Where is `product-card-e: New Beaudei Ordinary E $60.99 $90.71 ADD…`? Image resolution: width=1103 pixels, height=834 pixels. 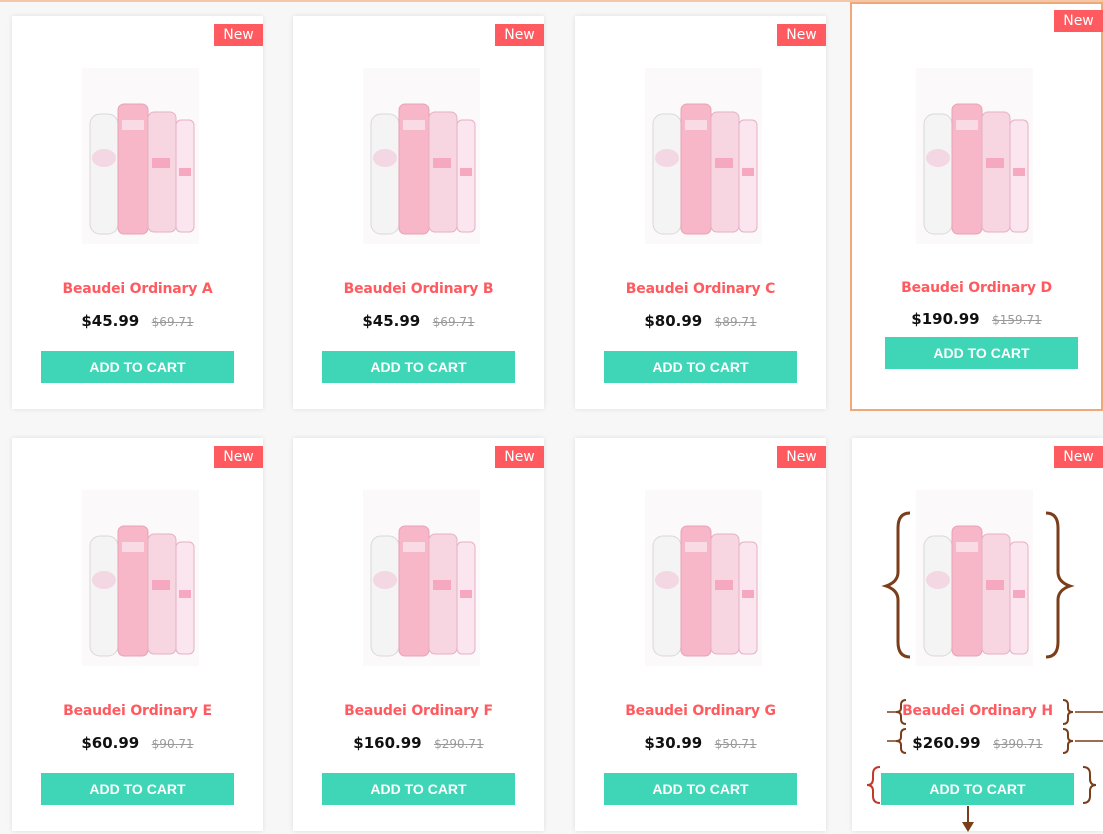 product-card-e: New Beaudei Ordinary E $60.99 $90.71 ADD… is located at coordinates (137, 634).